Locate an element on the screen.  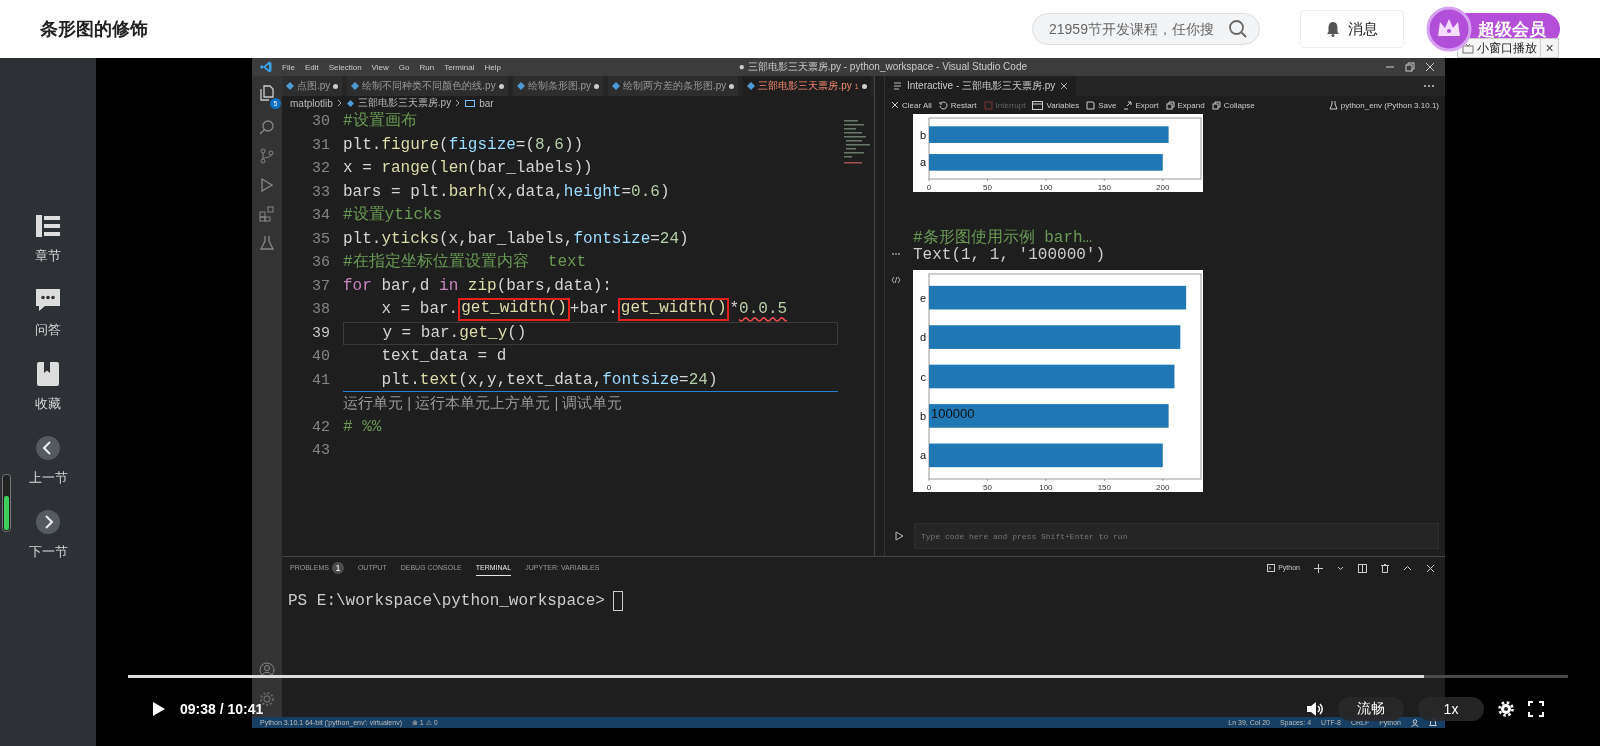
menu-item: Terminal is located at coordinates (459, 67).